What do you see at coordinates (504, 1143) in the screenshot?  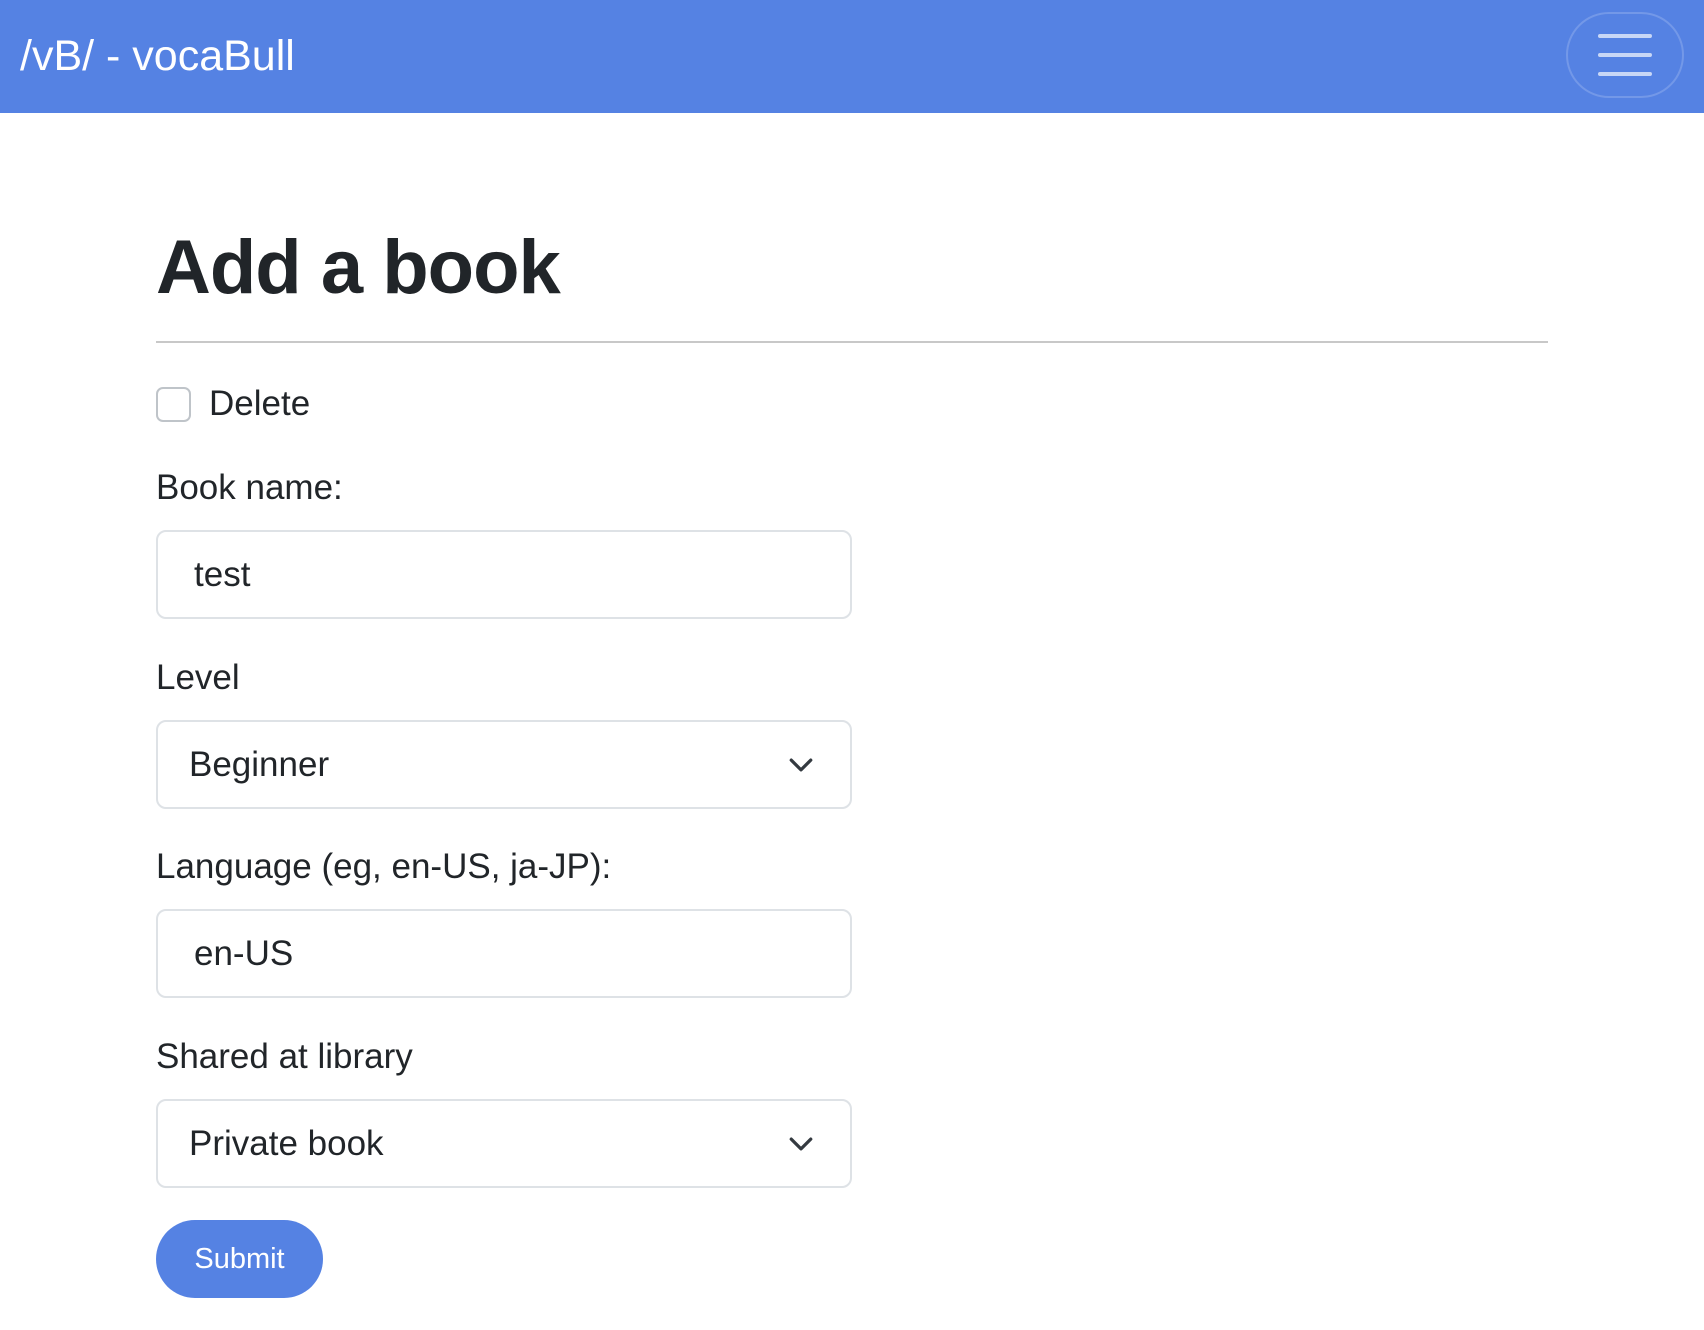 I see `shared-select: Private book` at bounding box center [504, 1143].